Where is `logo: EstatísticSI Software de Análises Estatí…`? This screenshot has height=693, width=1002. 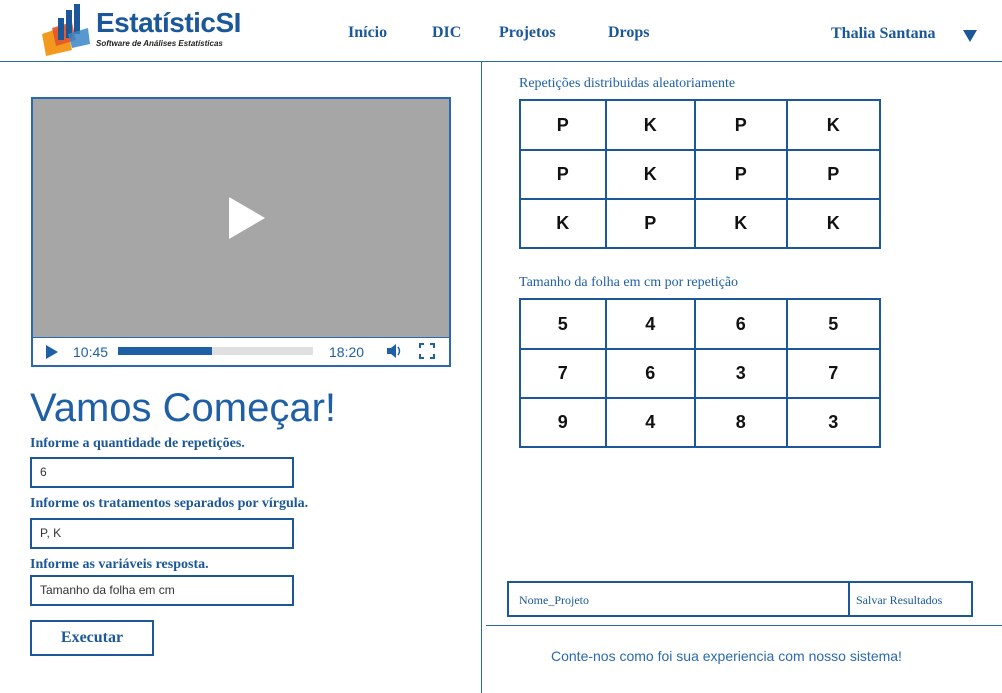 logo: EstatísticSI Software de Análises Estatí… is located at coordinates (139, 30).